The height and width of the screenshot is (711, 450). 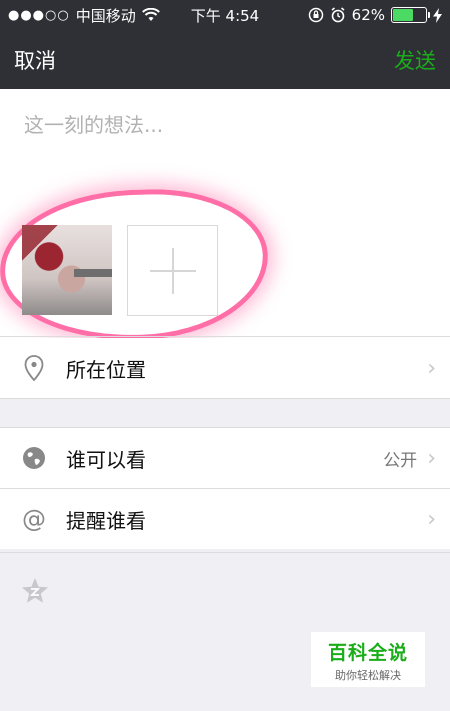 I want to click on status-right: 62%, so click(x=375, y=15).